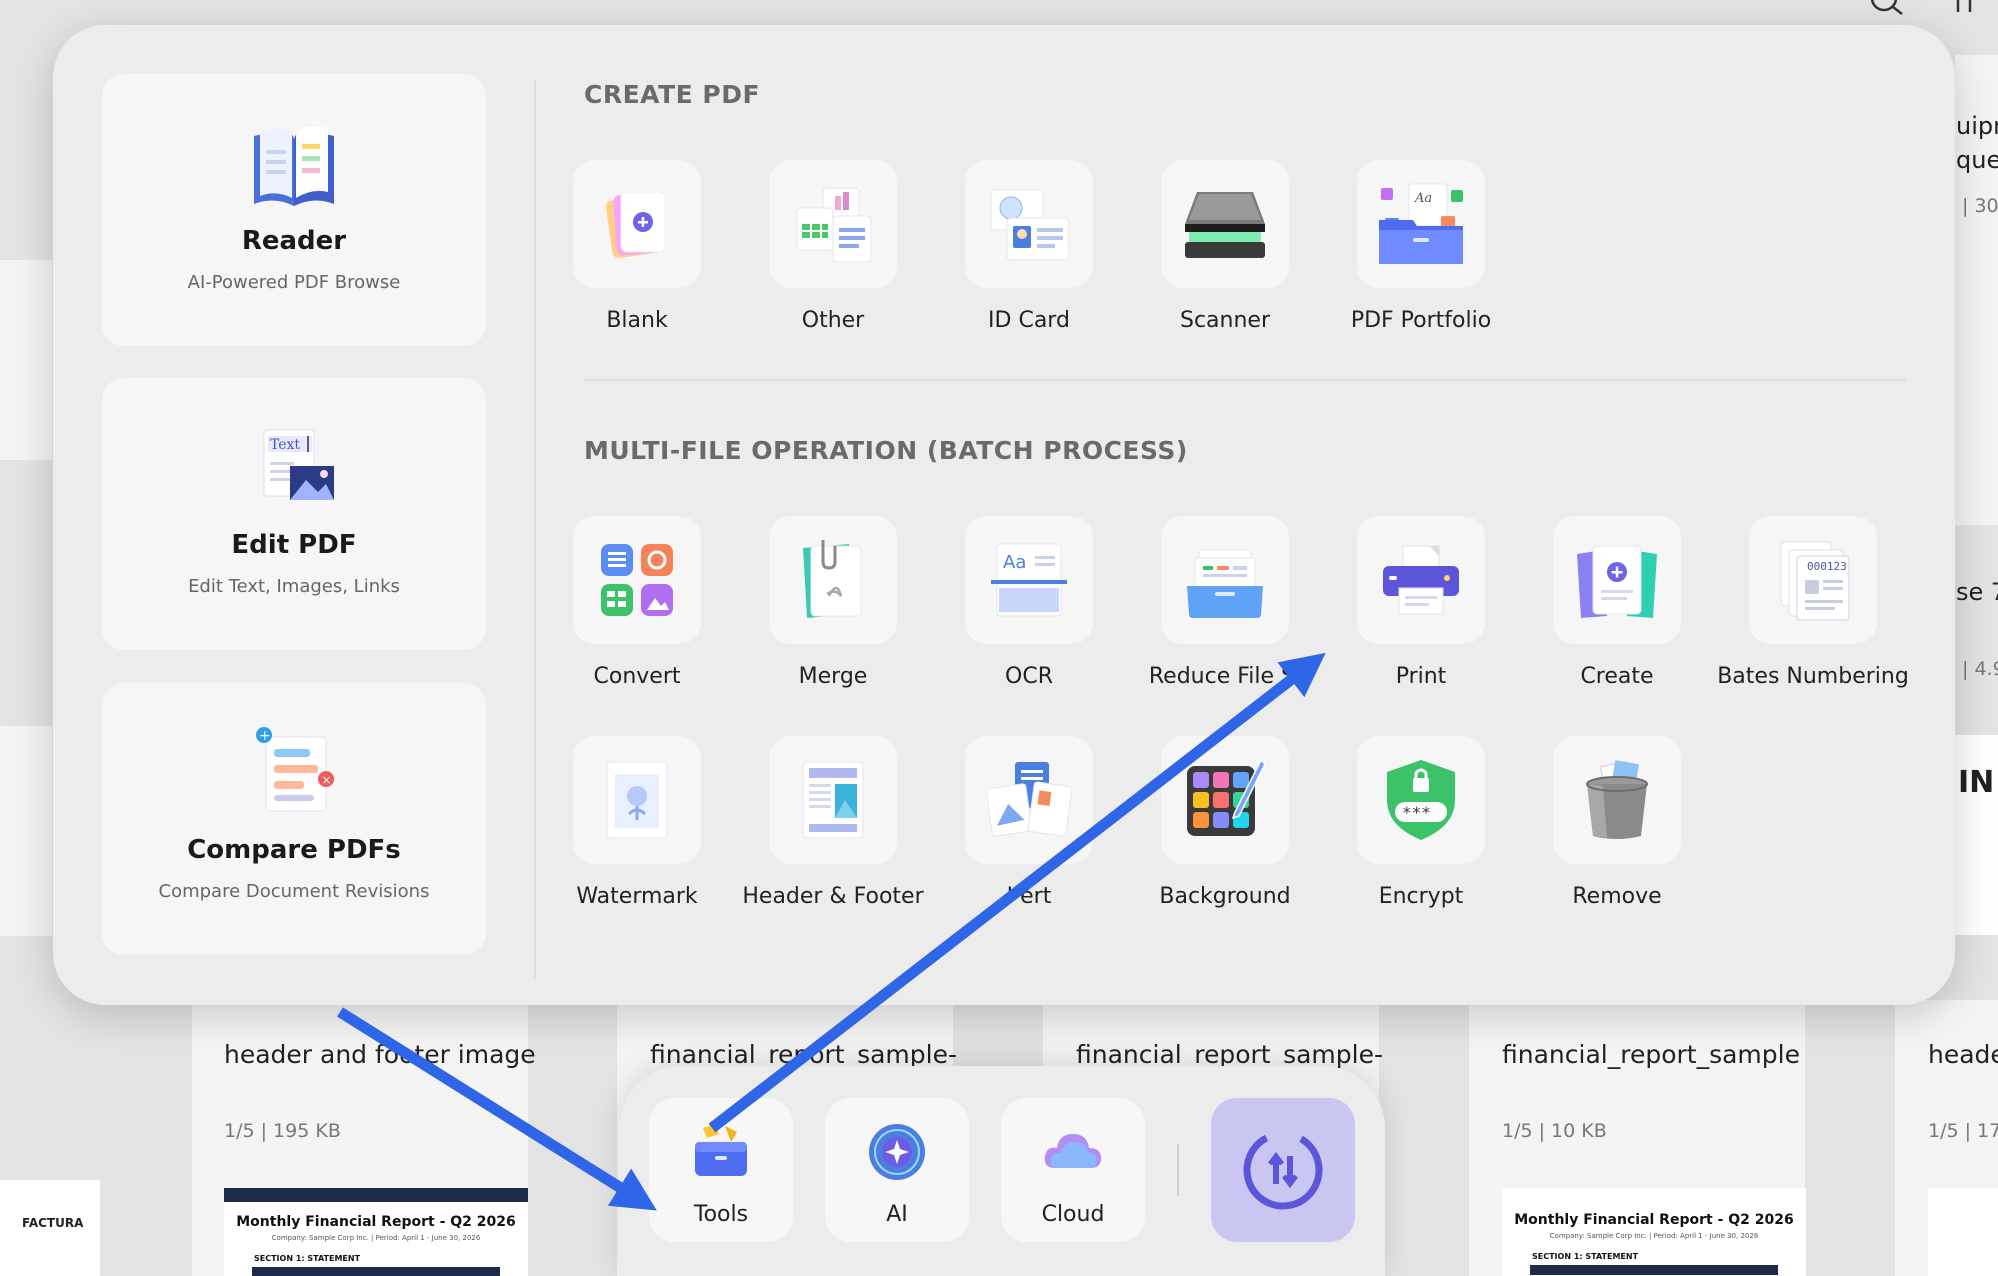  Describe the element at coordinates (294, 545) in the screenshot. I see `edit-pdf-card-title: Edit PDF` at that location.